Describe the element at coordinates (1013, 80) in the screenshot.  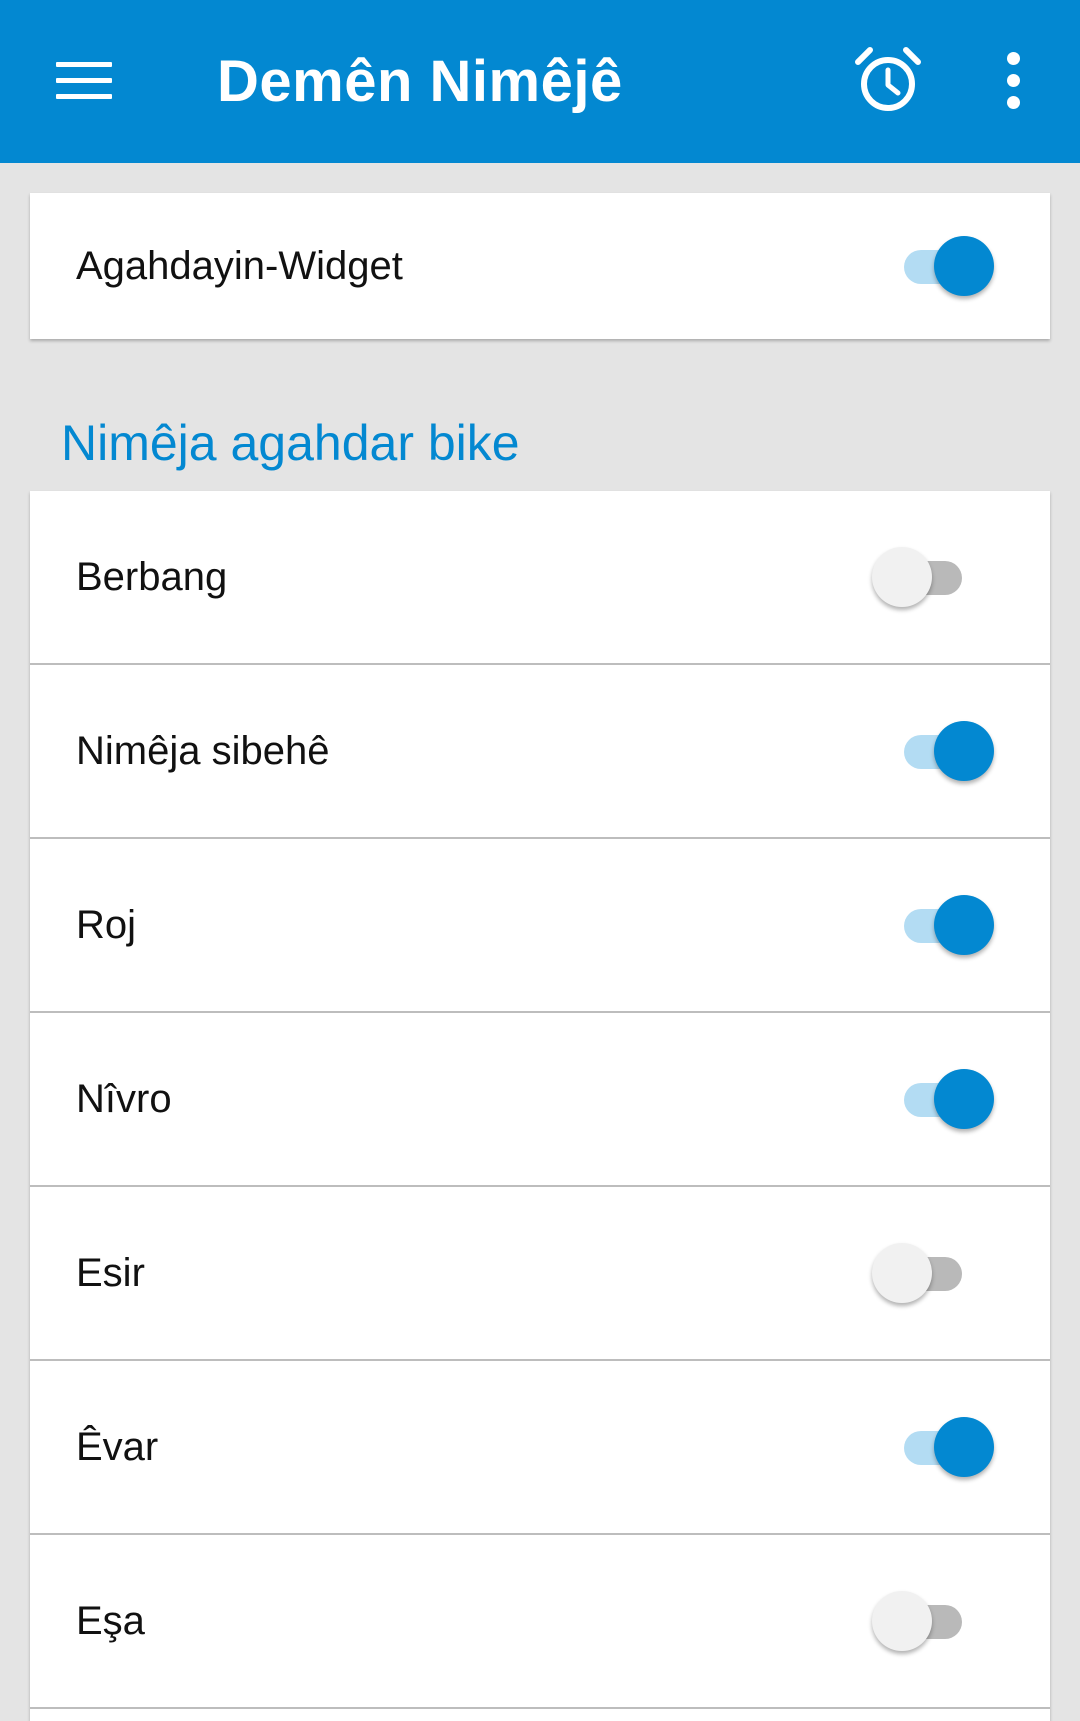
I see `more-vertical-icon` at that location.